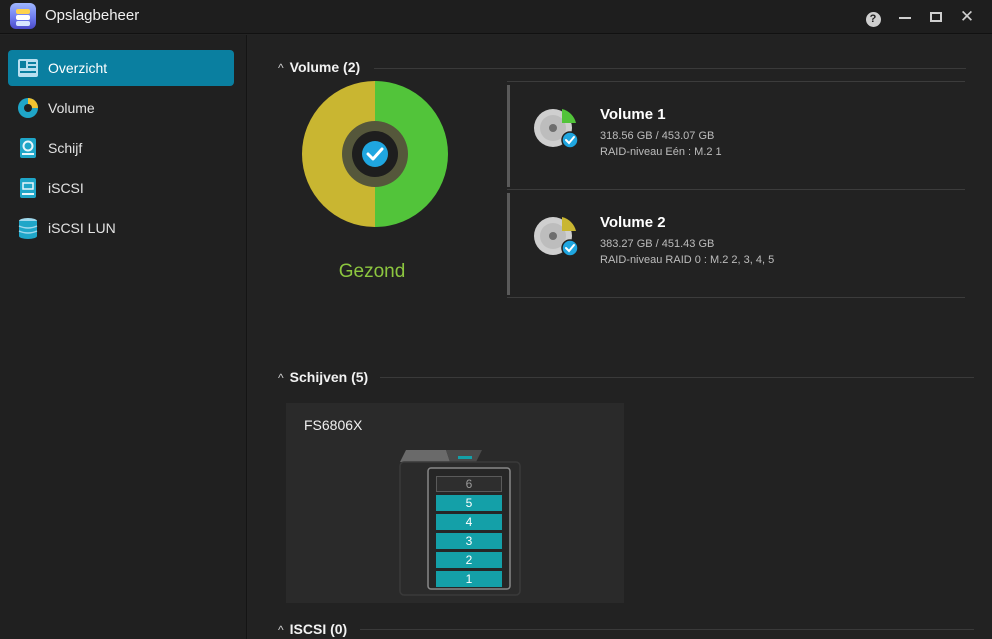 Image resolution: width=992 pixels, height=639 pixels. I want to click on sidebar-item-volume: Volume, so click(121, 108).